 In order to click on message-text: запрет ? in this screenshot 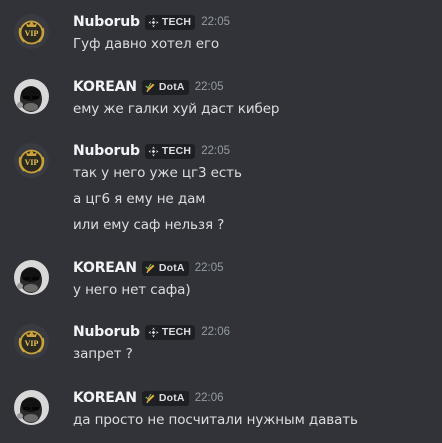, I will do `click(103, 354)`.